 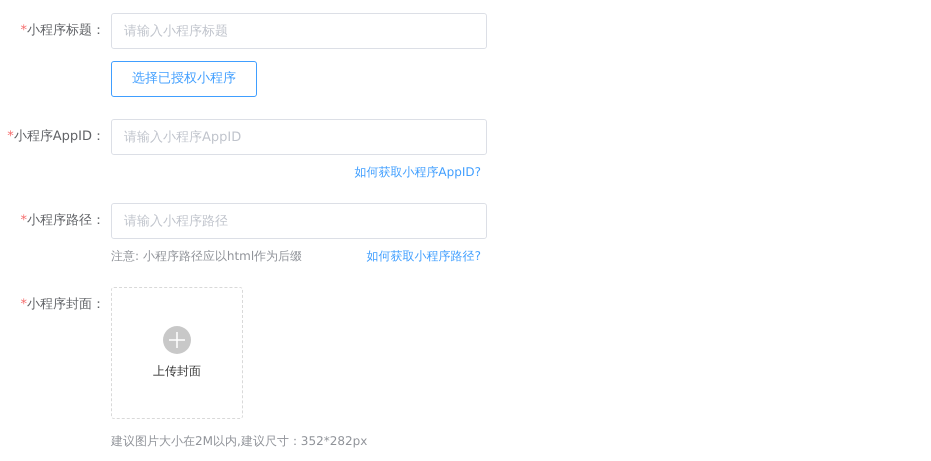 I want to click on field-label: 小程序路径：, so click(x=66, y=221).